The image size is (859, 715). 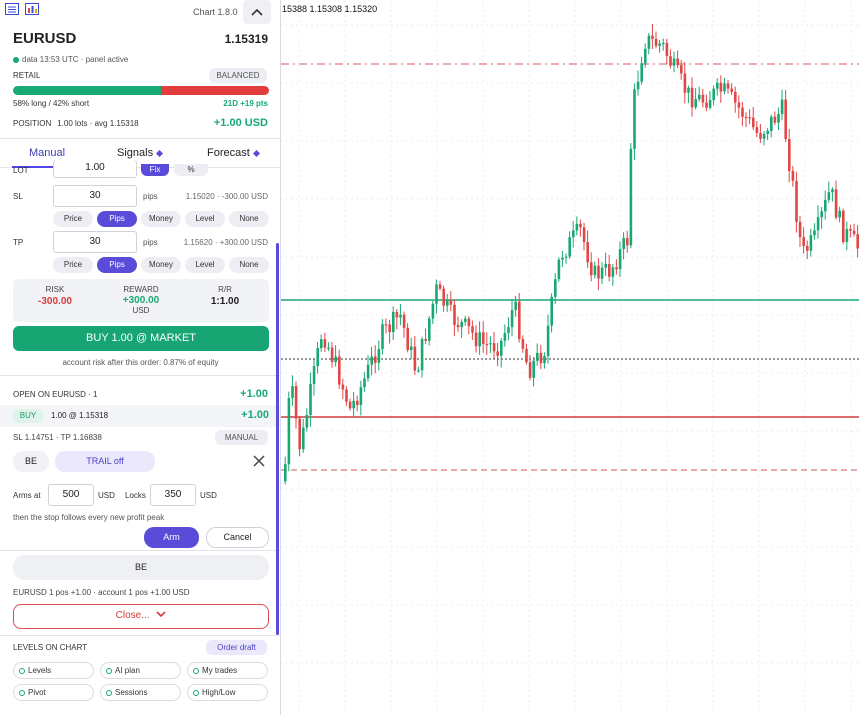 What do you see at coordinates (259, 461) in the screenshot?
I see `close-icon` at bounding box center [259, 461].